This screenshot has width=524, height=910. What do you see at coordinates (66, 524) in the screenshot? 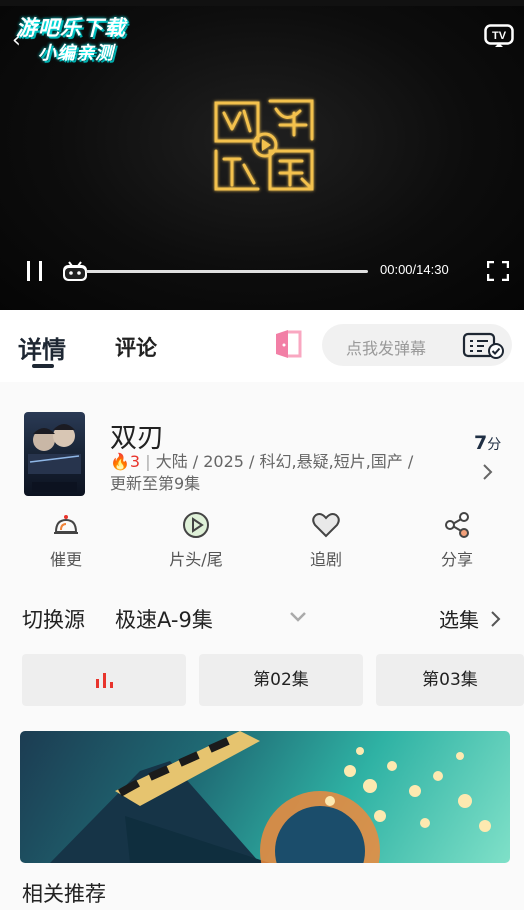
I see `bell-icon` at bounding box center [66, 524].